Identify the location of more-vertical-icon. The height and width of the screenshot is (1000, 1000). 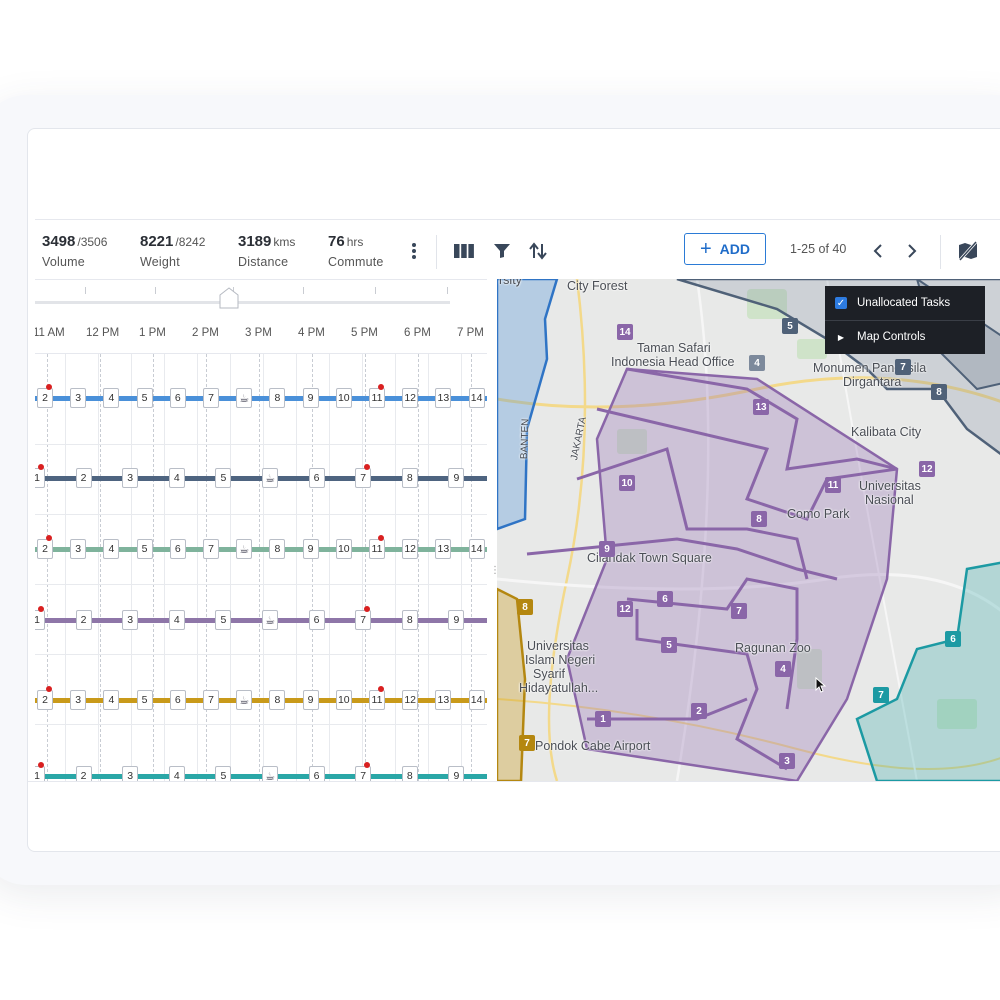
(414, 251).